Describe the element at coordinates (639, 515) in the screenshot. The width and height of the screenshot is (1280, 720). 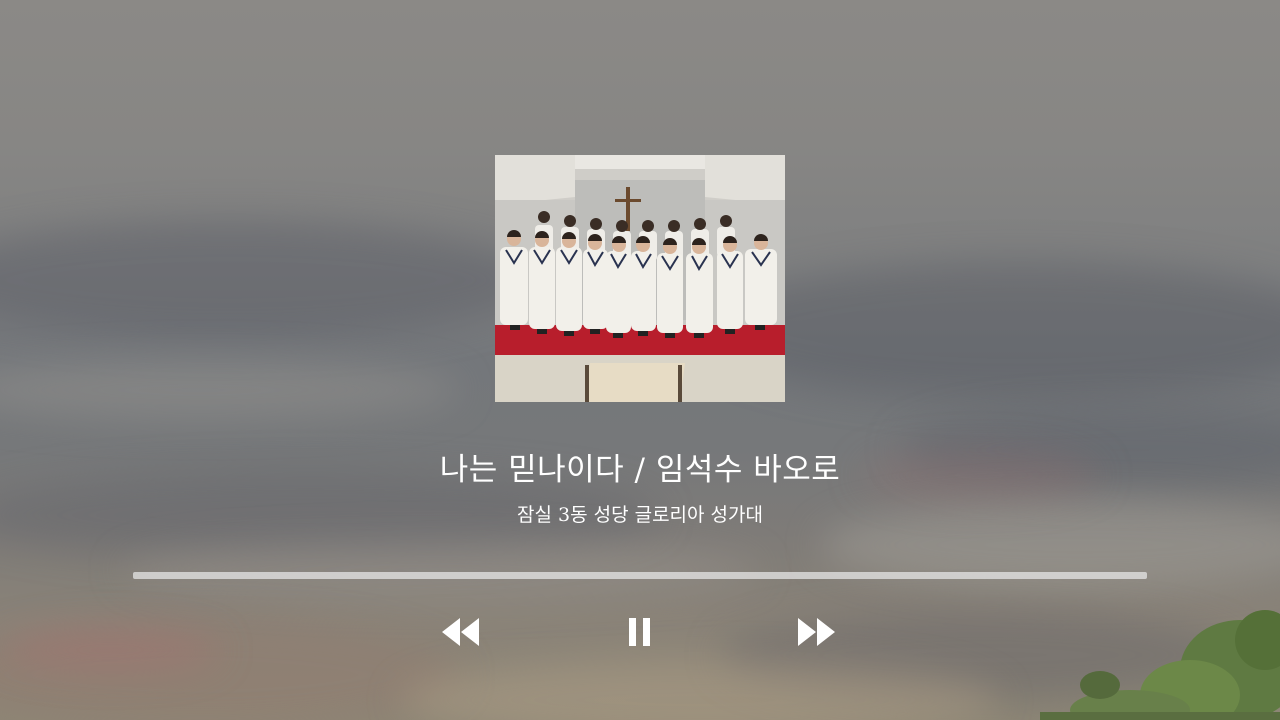
I see `artist-name: 잠실 3동 성당 글로리아 성가대` at that location.